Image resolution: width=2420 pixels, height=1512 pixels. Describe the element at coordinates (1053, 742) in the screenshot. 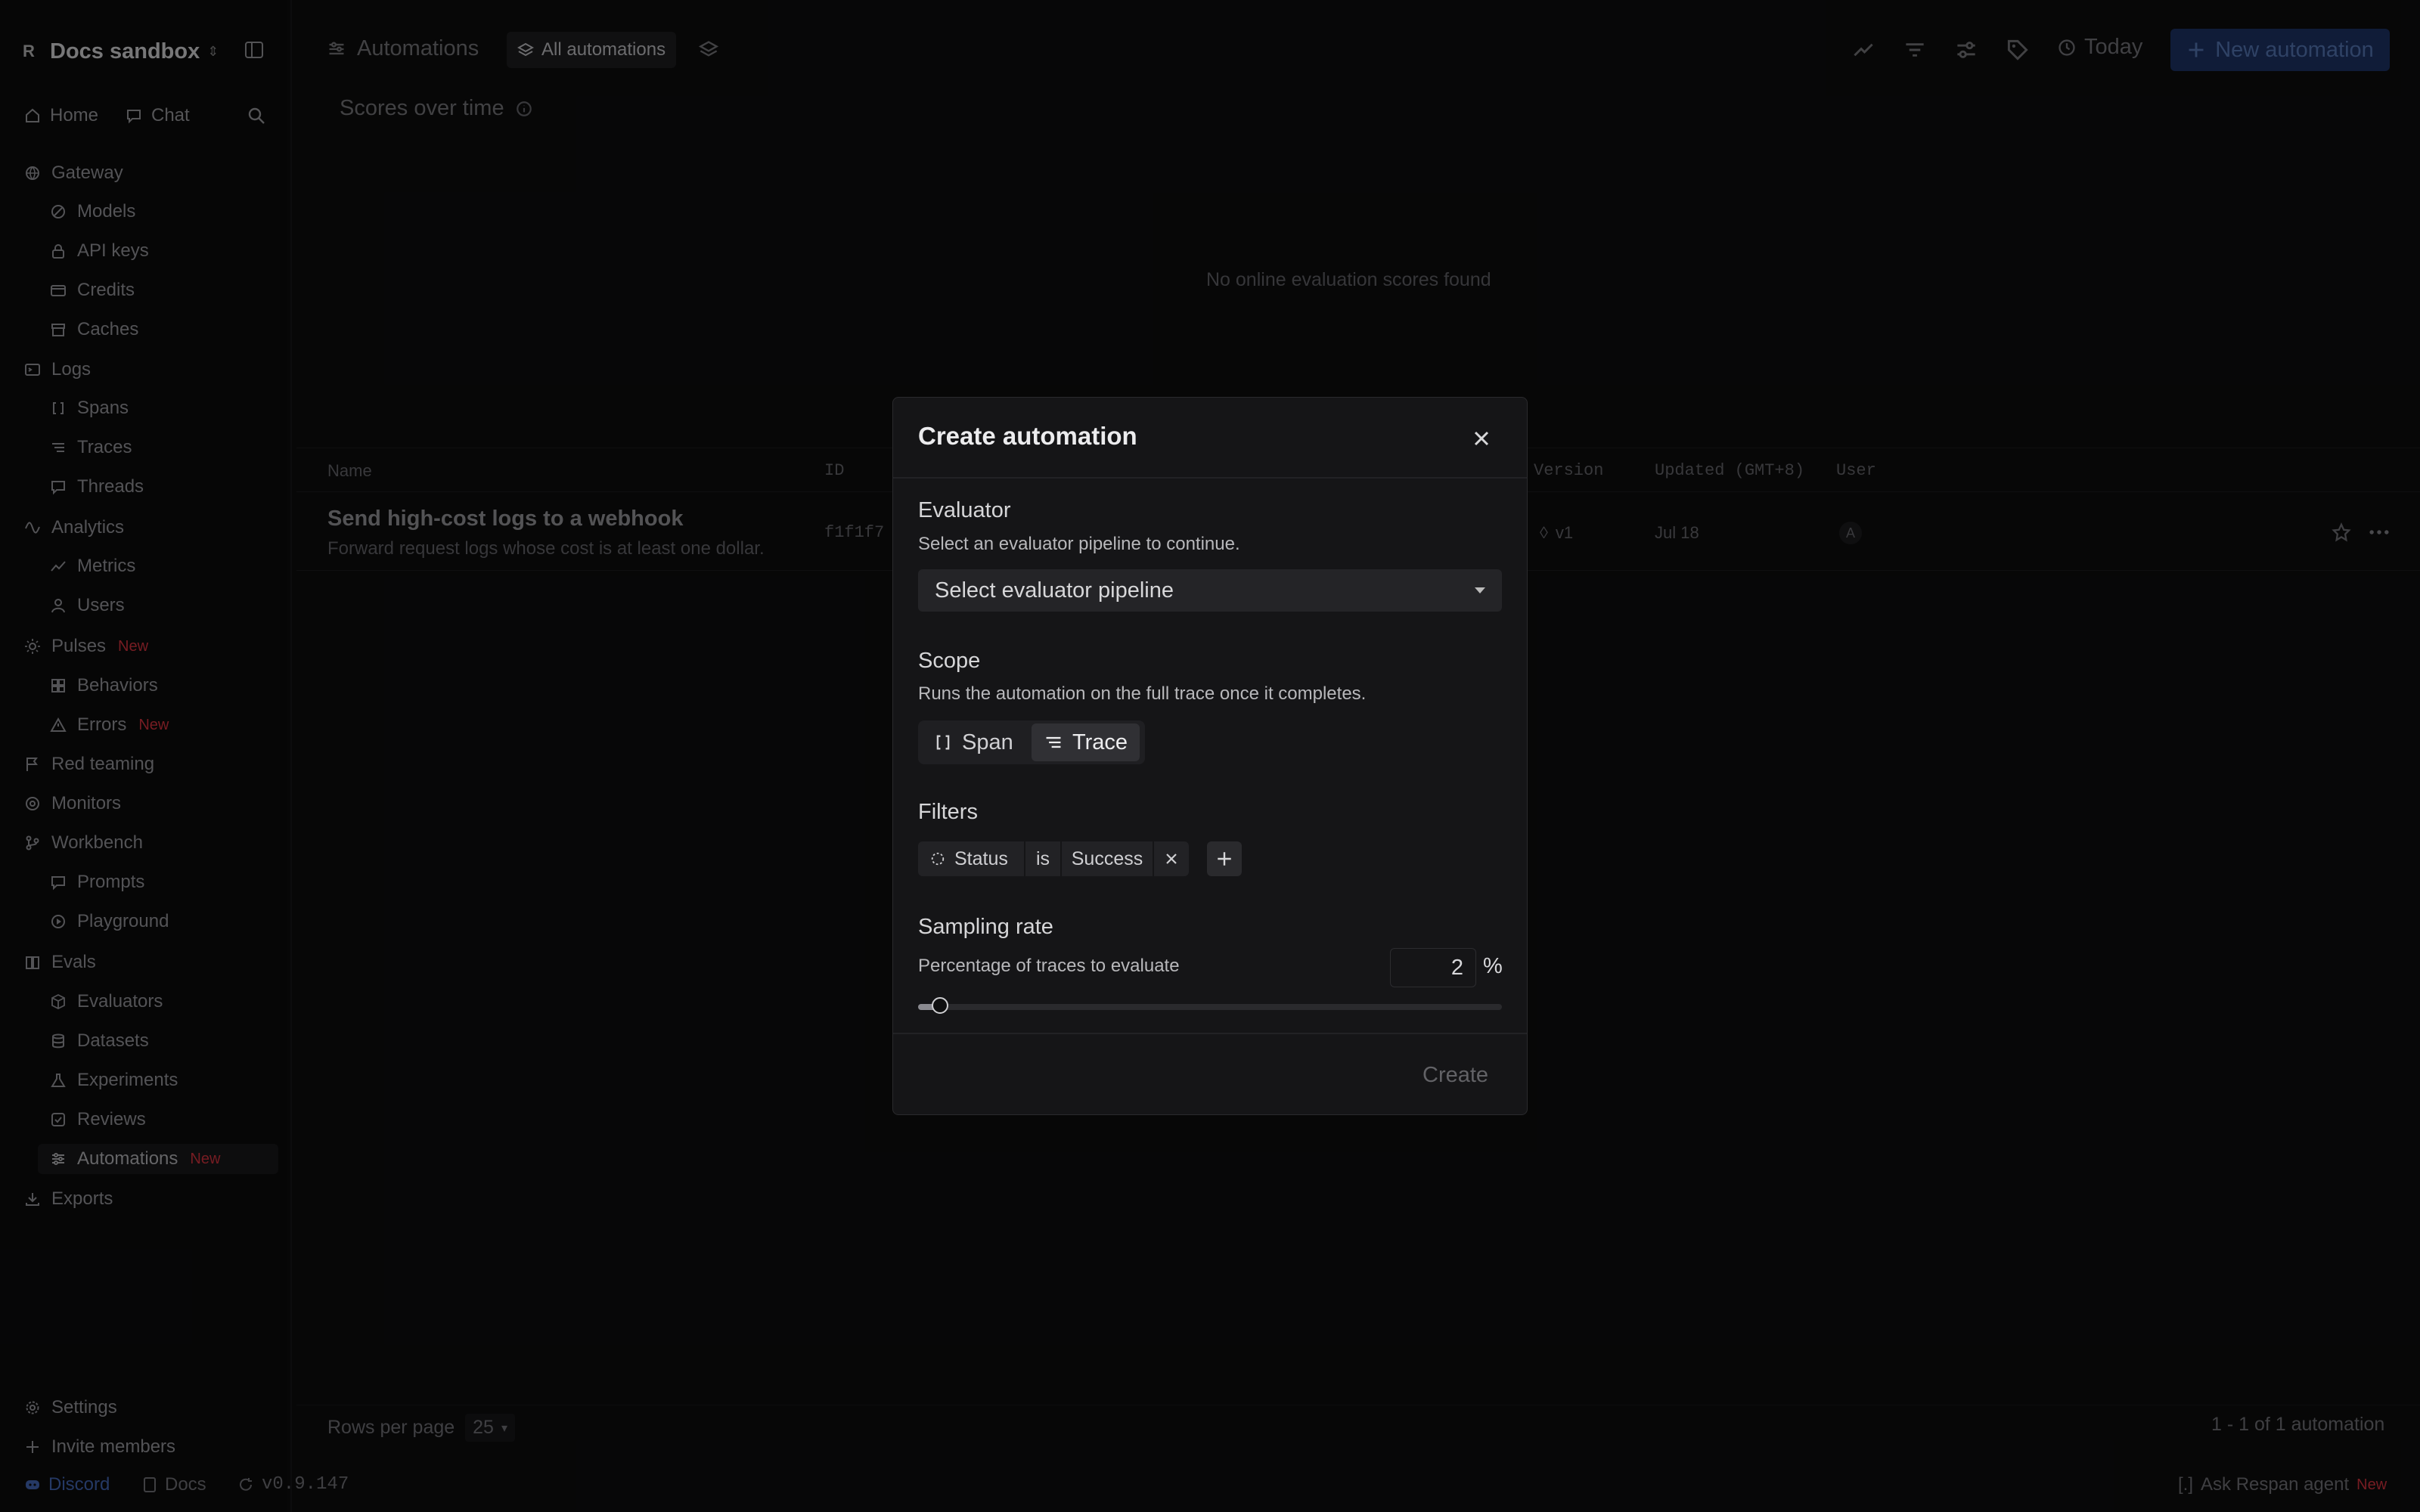

I see `traces-icon` at that location.